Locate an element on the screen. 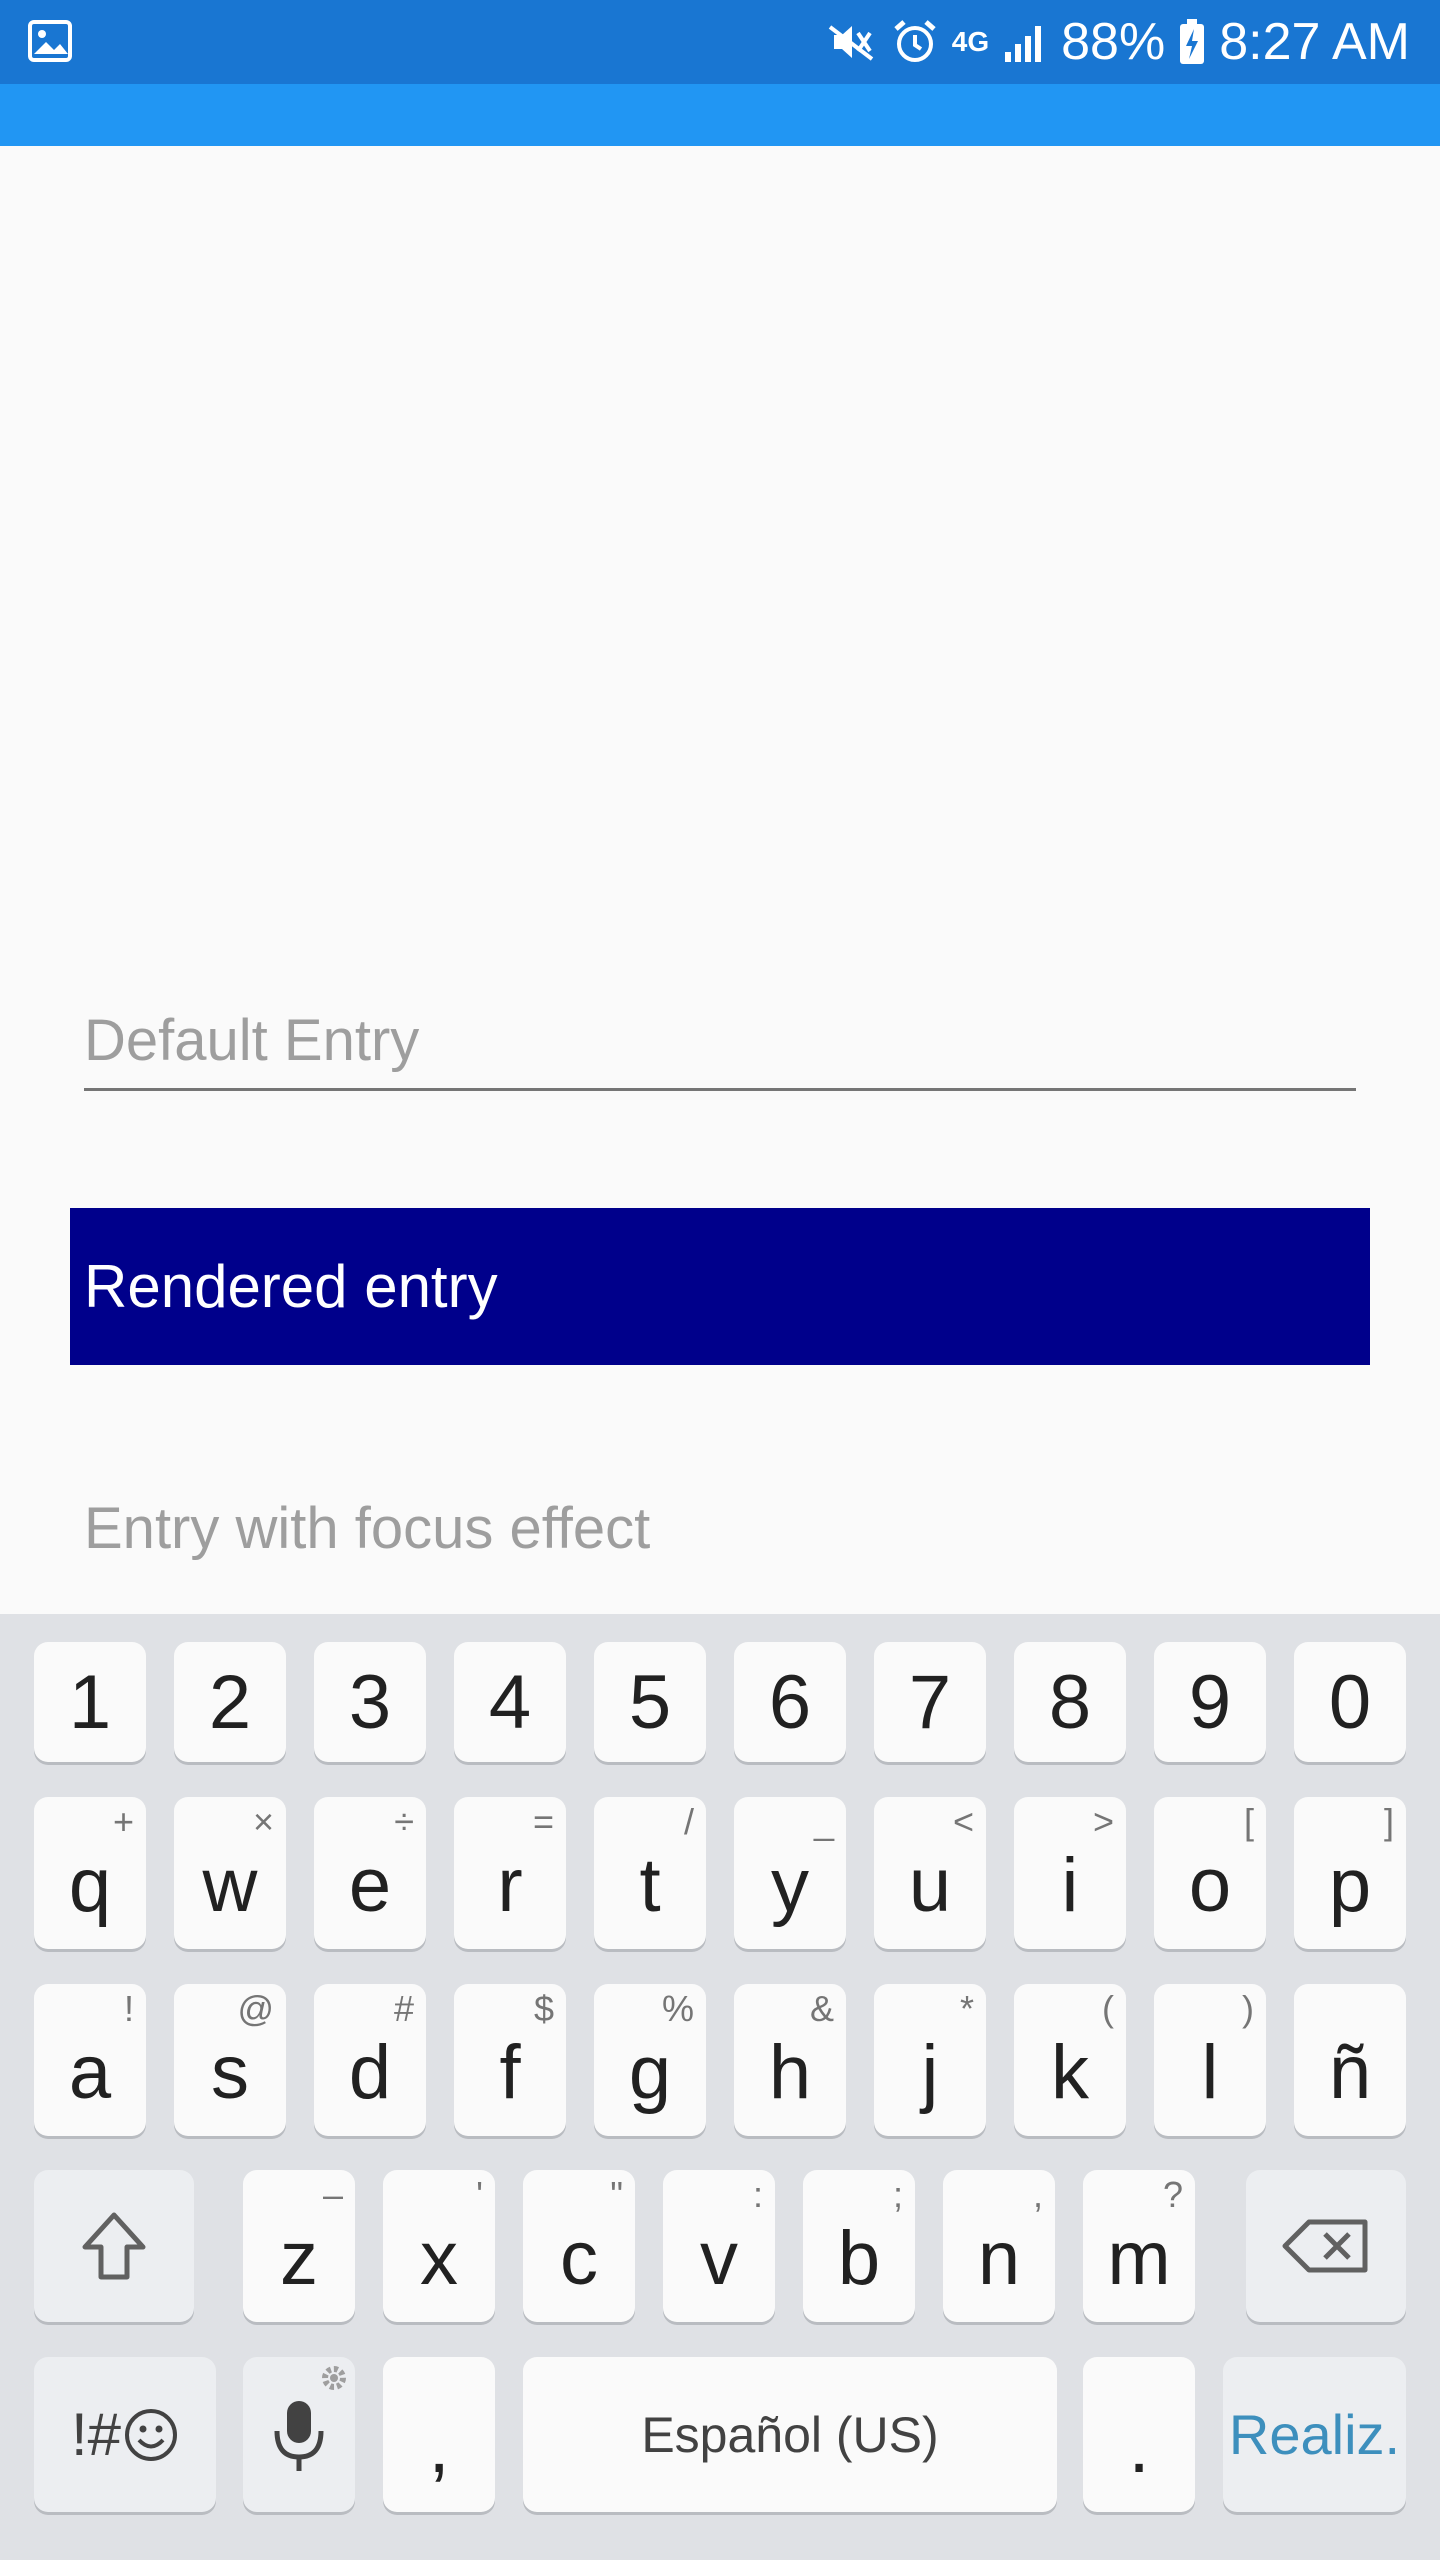 This screenshot has width=1440, height=2560. app-bar is located at coordinates (720, 115).